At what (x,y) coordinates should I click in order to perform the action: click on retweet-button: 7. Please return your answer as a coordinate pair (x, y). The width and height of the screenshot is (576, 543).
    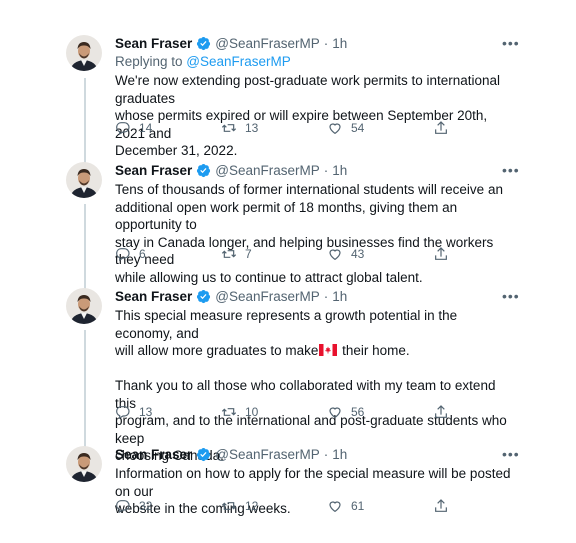
    Looking at the image, I should click on (236, 254).